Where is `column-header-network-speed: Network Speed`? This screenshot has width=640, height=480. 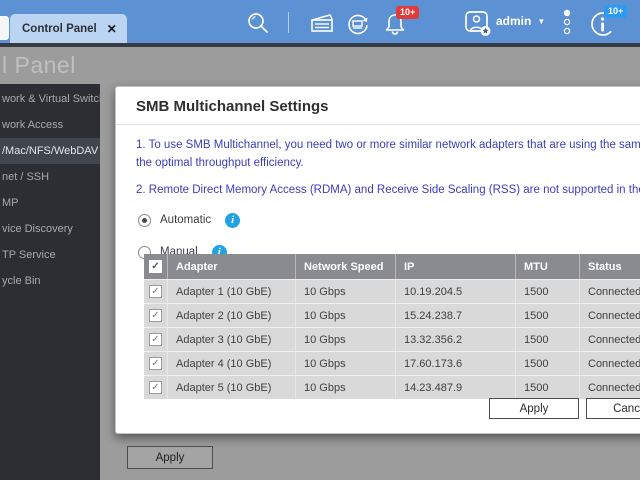
column-header-network-speed: Network Speed is located at coordinates (346, 266).